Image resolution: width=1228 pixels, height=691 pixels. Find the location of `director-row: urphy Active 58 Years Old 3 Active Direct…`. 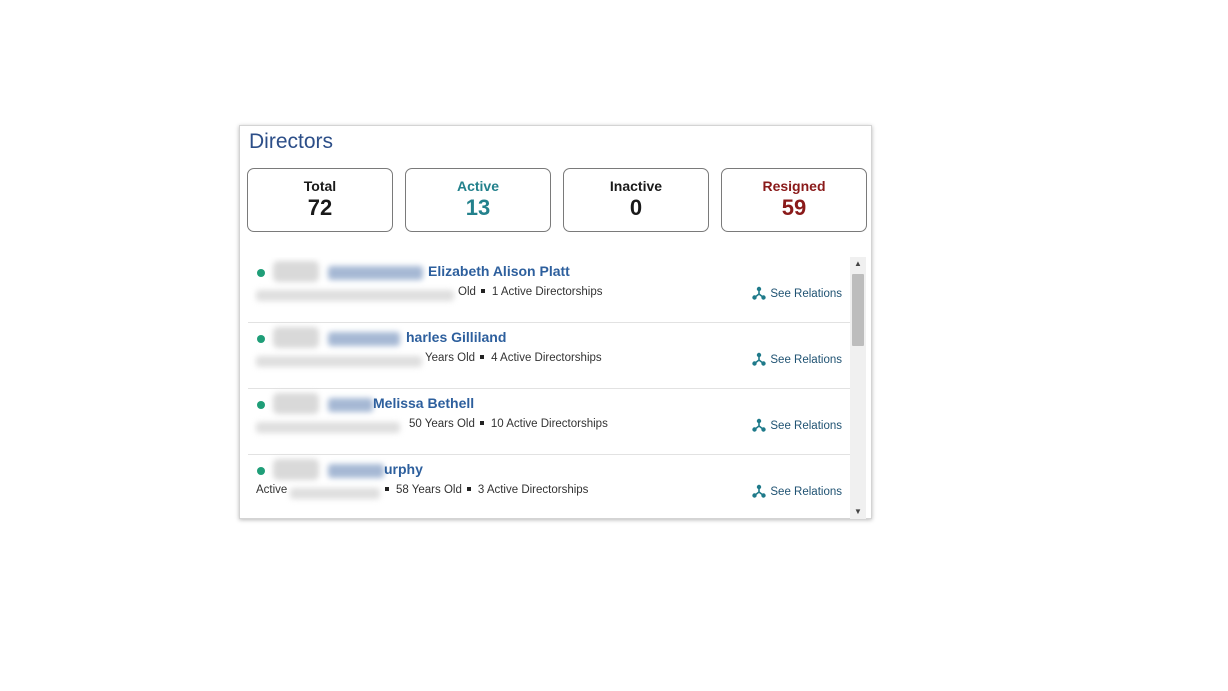

director-row: urphy Active 58 Years Old 3 Active Direct… is located at coordinates (549, 487).